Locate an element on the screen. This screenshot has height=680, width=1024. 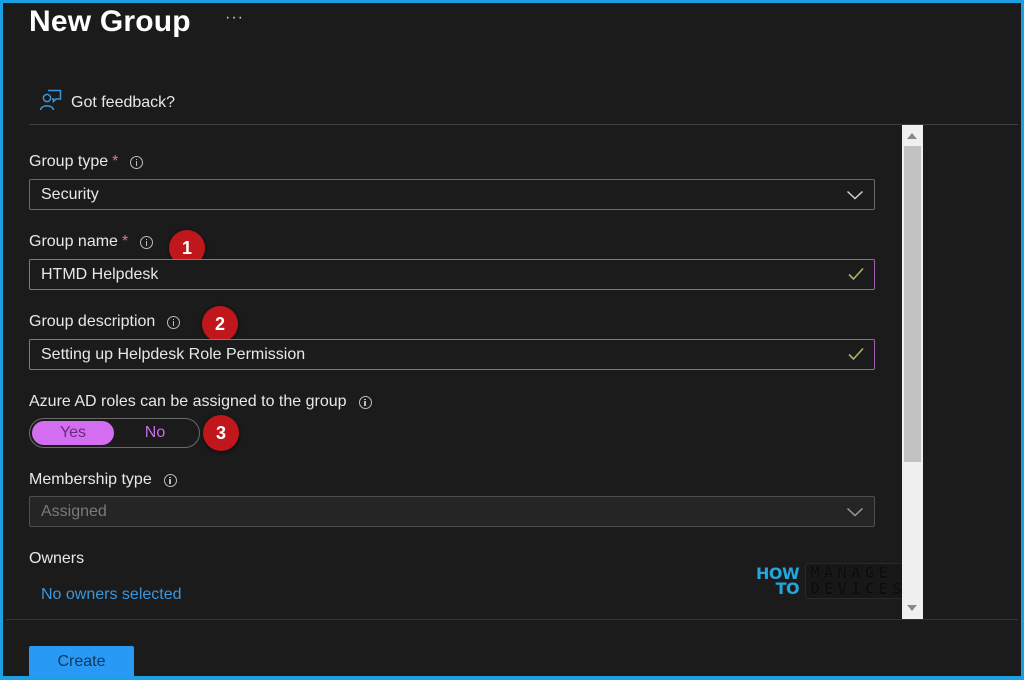
watermark-logo: HOW TO MANAGE DEVICES is located at coordinates (833, 581).